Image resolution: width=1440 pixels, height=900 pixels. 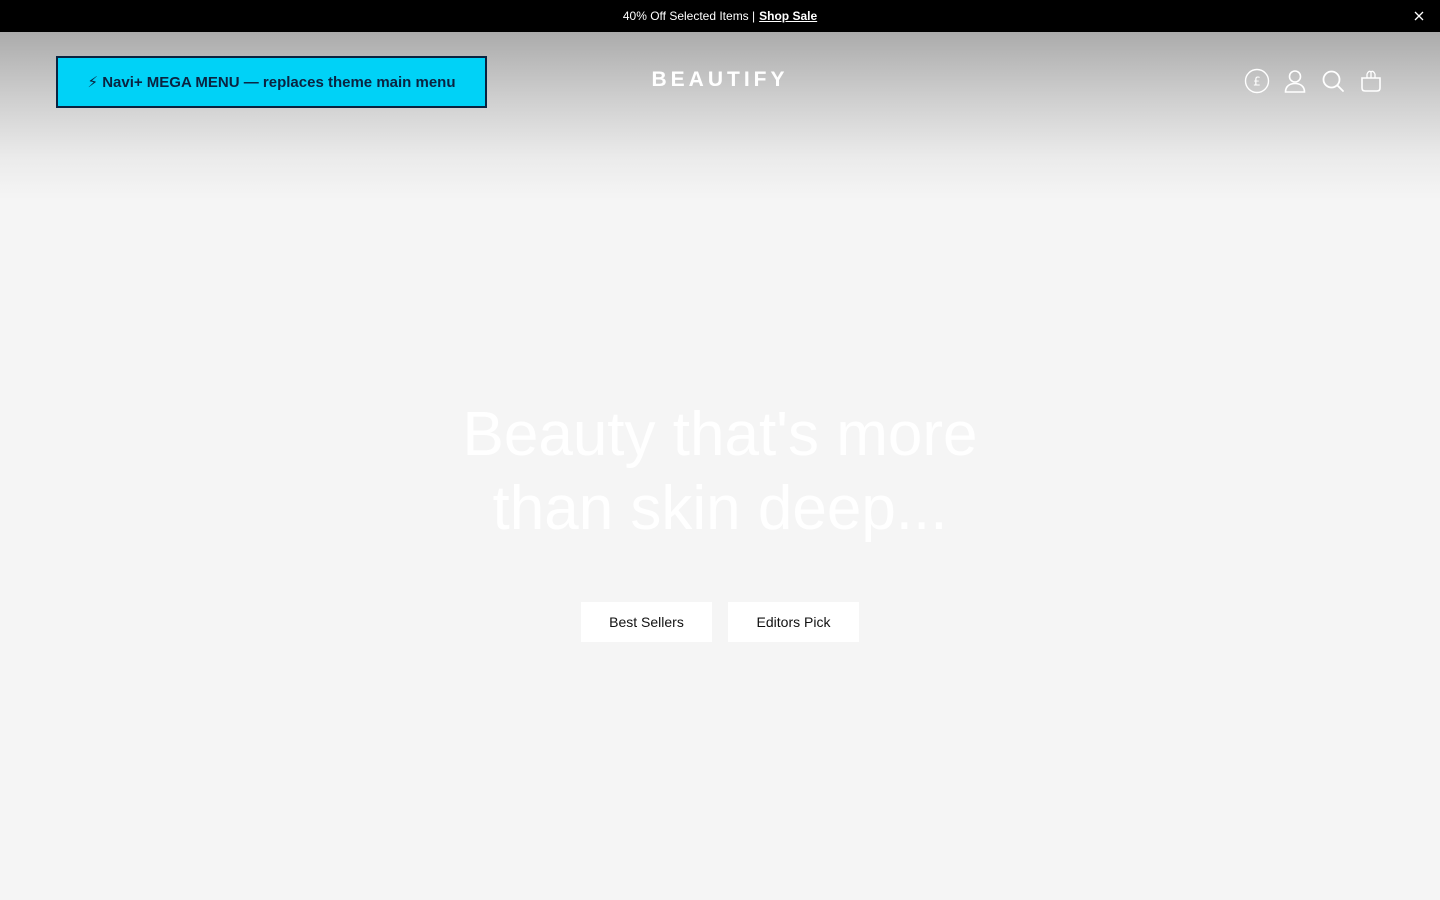 What do you see at coordinates (1371, 81) in the screenshot?
I see `cart-icon` at bounding box center [1371, 81].